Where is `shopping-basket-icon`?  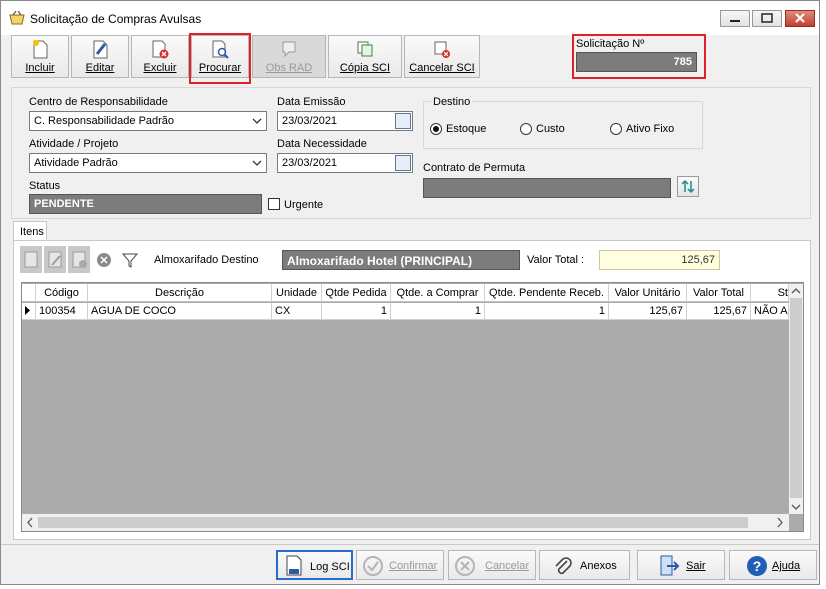
shopping-basket-icon is located at coordinates (17, 18).